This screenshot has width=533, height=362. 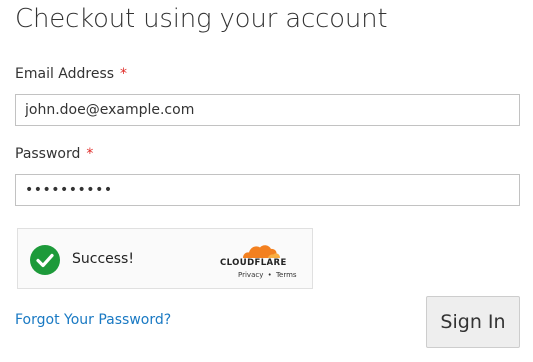 I want to click on captcha-status: Success!, so click(x=103, y=259).